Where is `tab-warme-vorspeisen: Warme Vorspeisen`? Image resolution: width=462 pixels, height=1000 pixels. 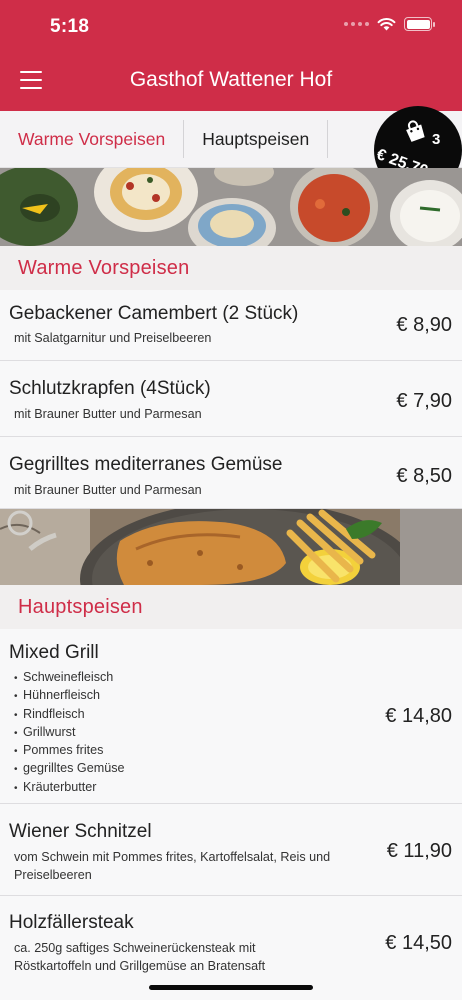
tab-warme-vorspeisen: Warme Vorspeisen is located at coordinates (91, 139).